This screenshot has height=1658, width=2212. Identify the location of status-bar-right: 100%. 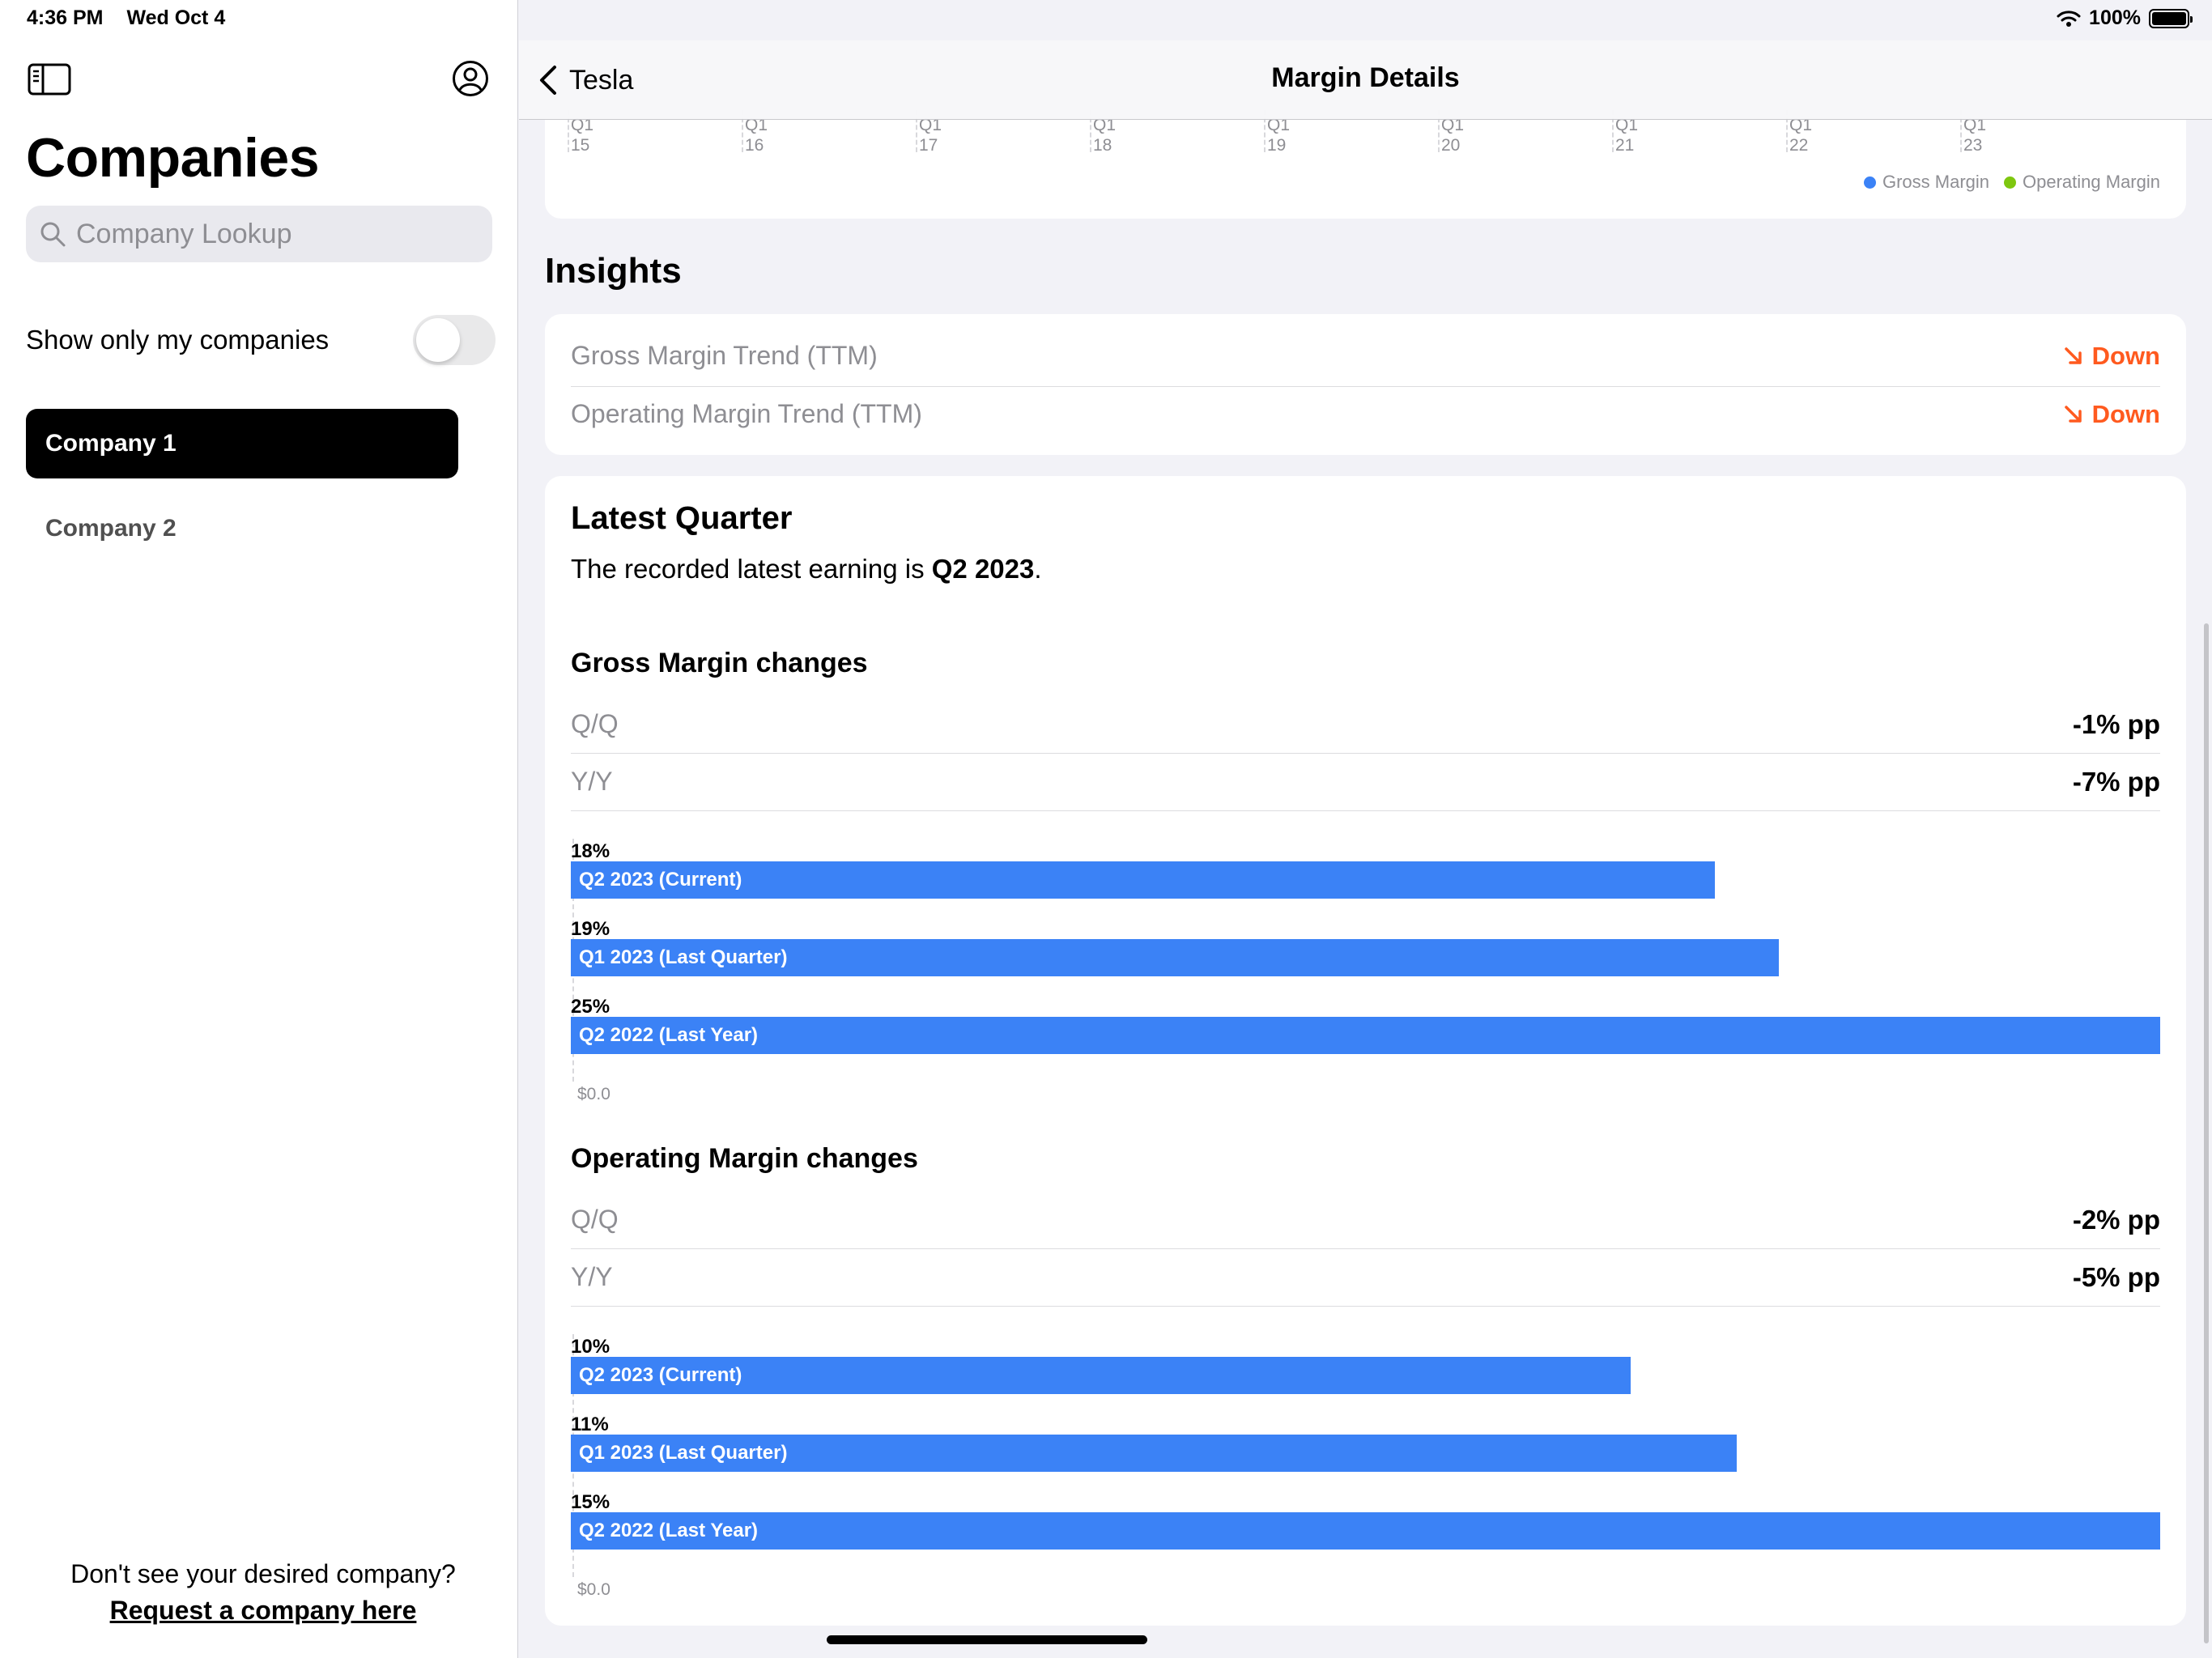
(2125, 18).